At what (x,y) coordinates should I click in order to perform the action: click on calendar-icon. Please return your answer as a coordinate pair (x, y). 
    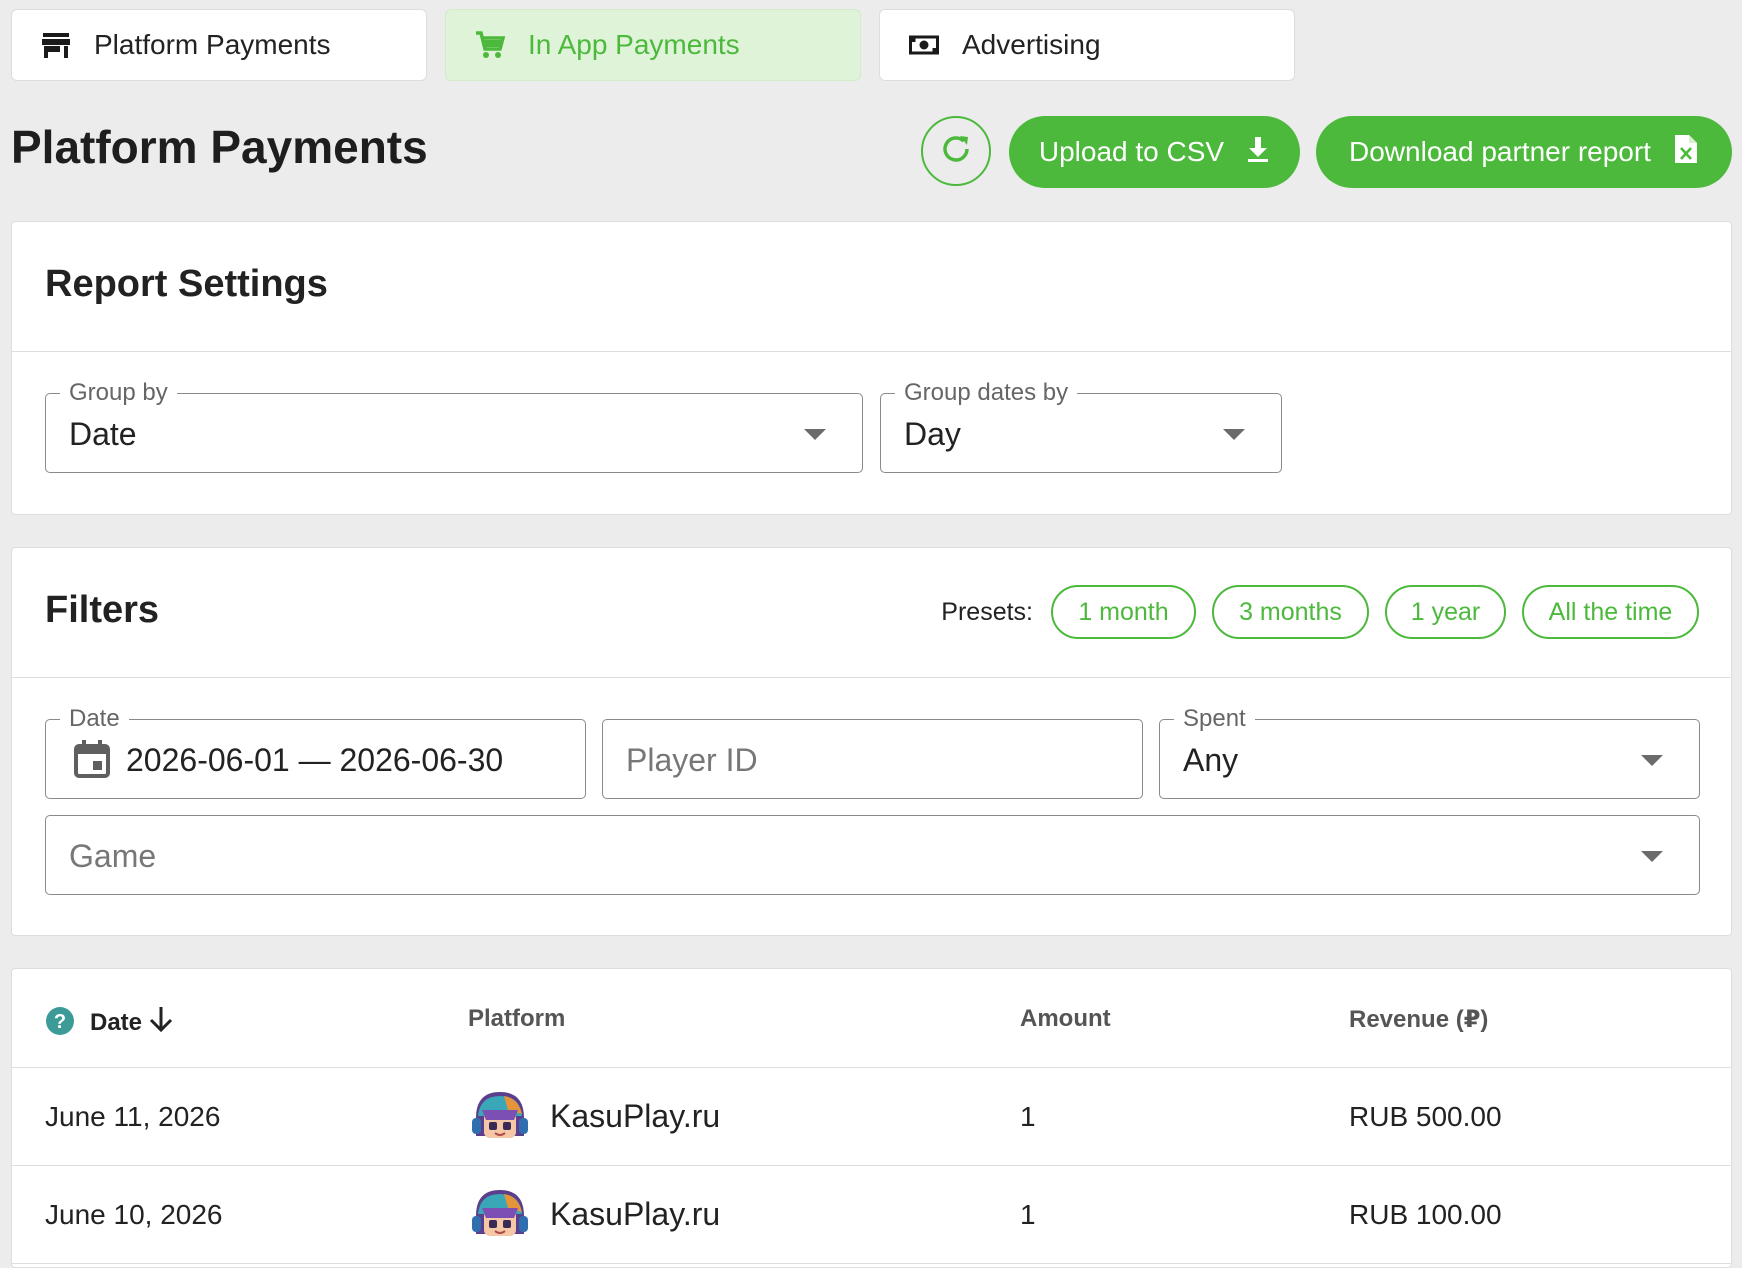
    Looking at the image, I should click on (92, 761).